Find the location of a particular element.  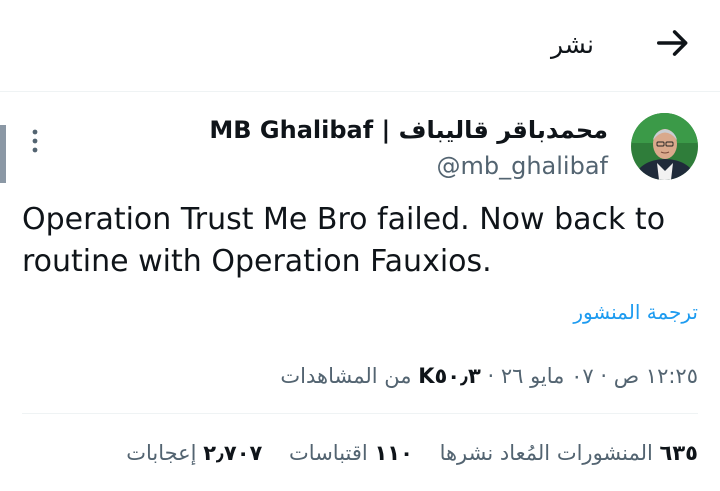

arrow-right-icon is located at coordinates (673, 43).